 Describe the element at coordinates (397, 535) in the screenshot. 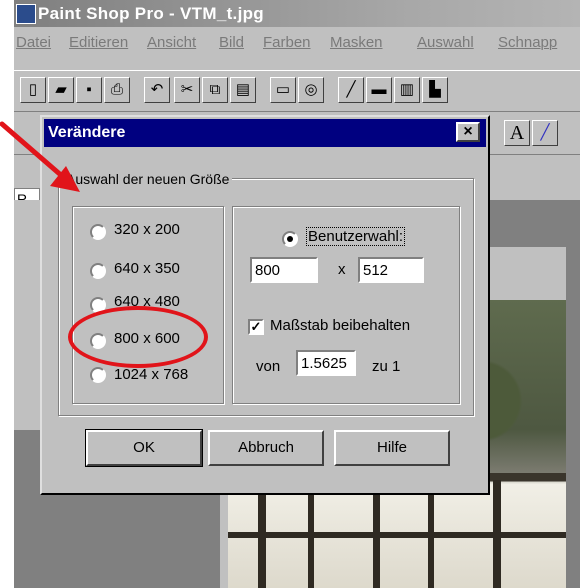

I see `timber-beam` at that location.